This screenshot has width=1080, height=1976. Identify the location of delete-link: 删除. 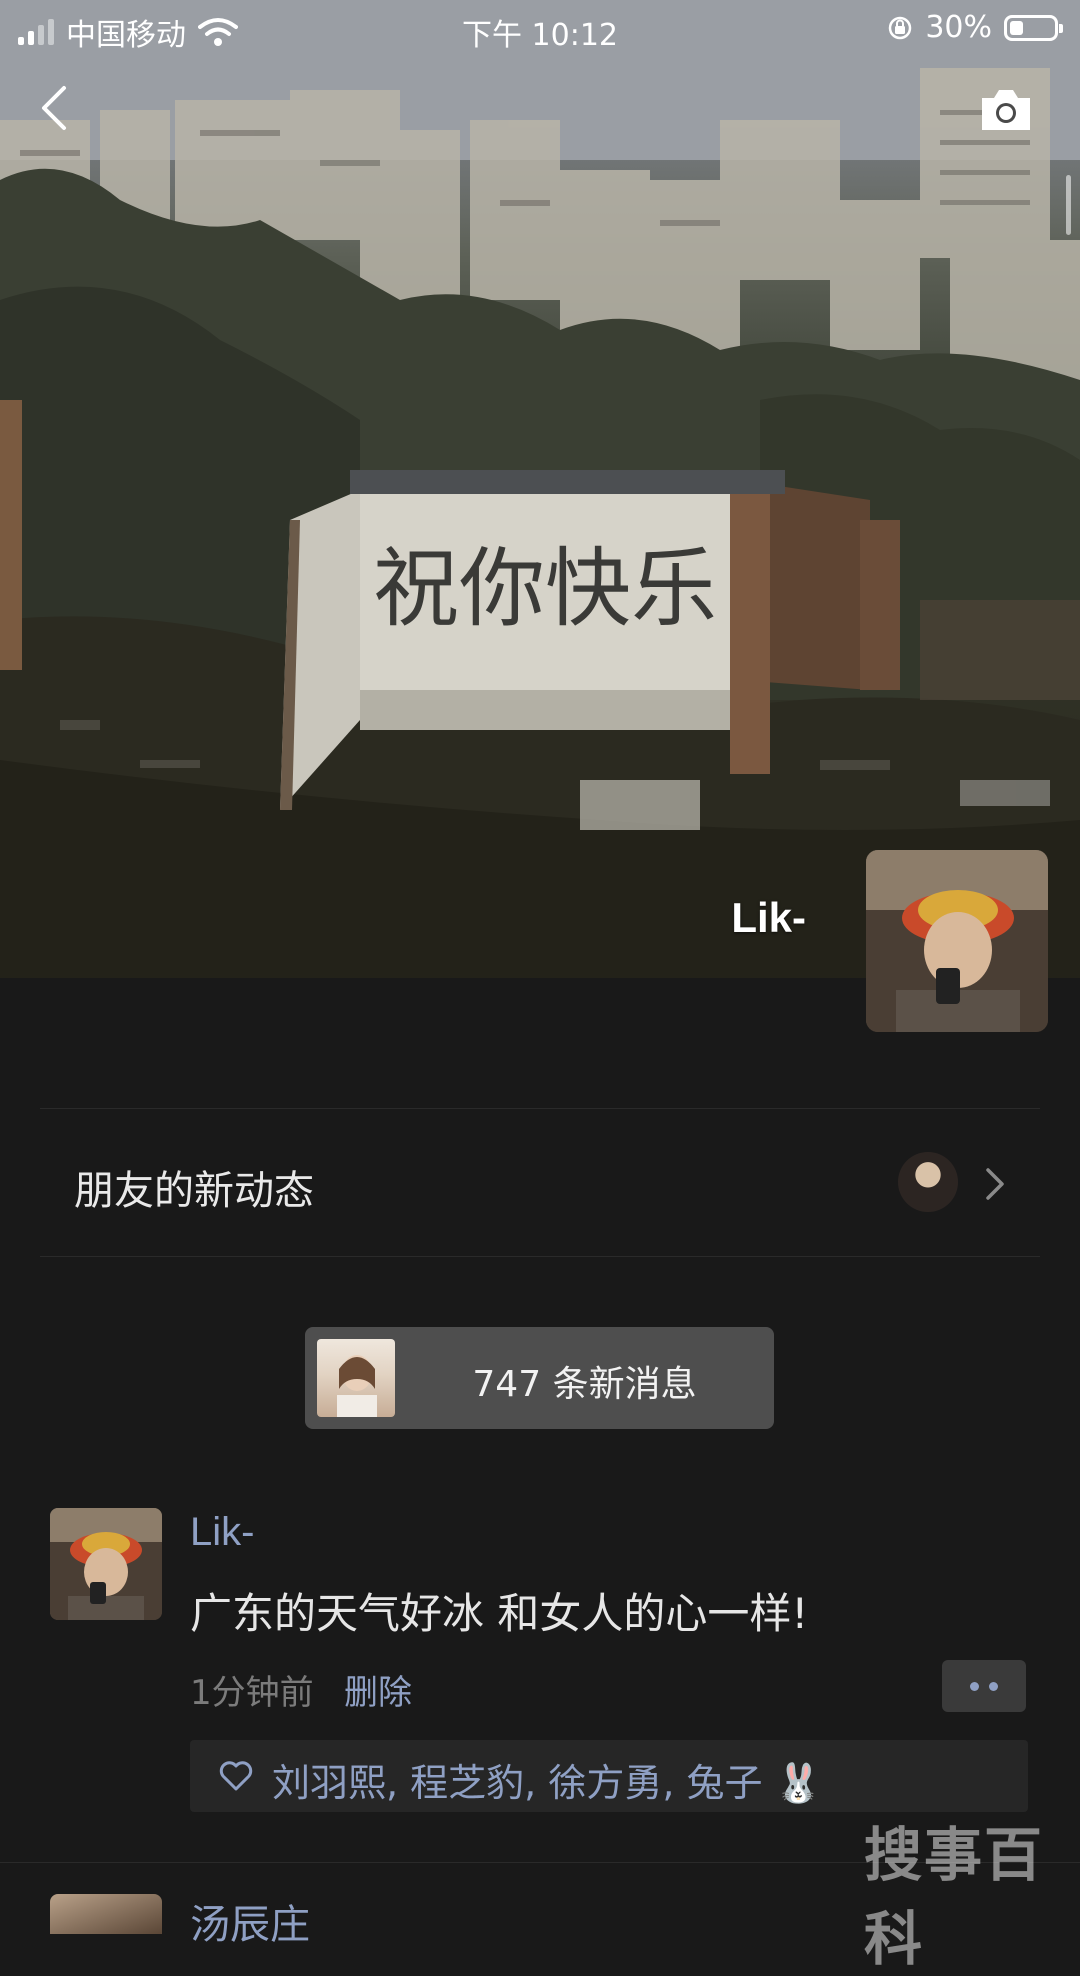
(378, 1689).